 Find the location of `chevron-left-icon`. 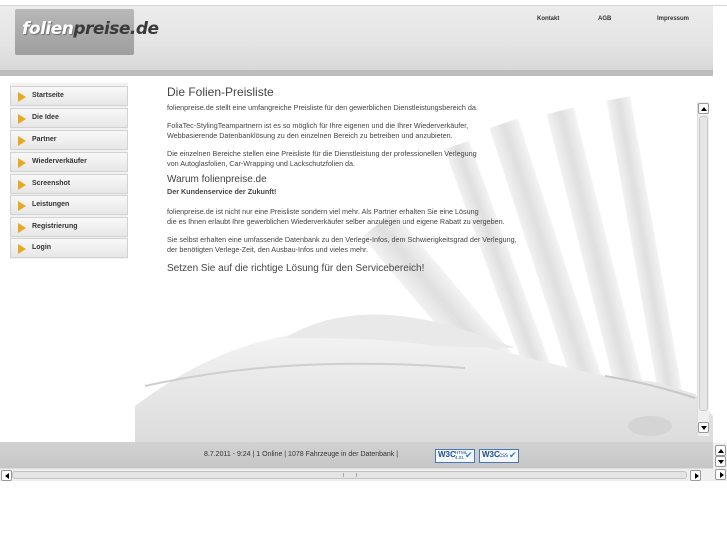

chevron-left-icon is located at coordinates (7, 476).